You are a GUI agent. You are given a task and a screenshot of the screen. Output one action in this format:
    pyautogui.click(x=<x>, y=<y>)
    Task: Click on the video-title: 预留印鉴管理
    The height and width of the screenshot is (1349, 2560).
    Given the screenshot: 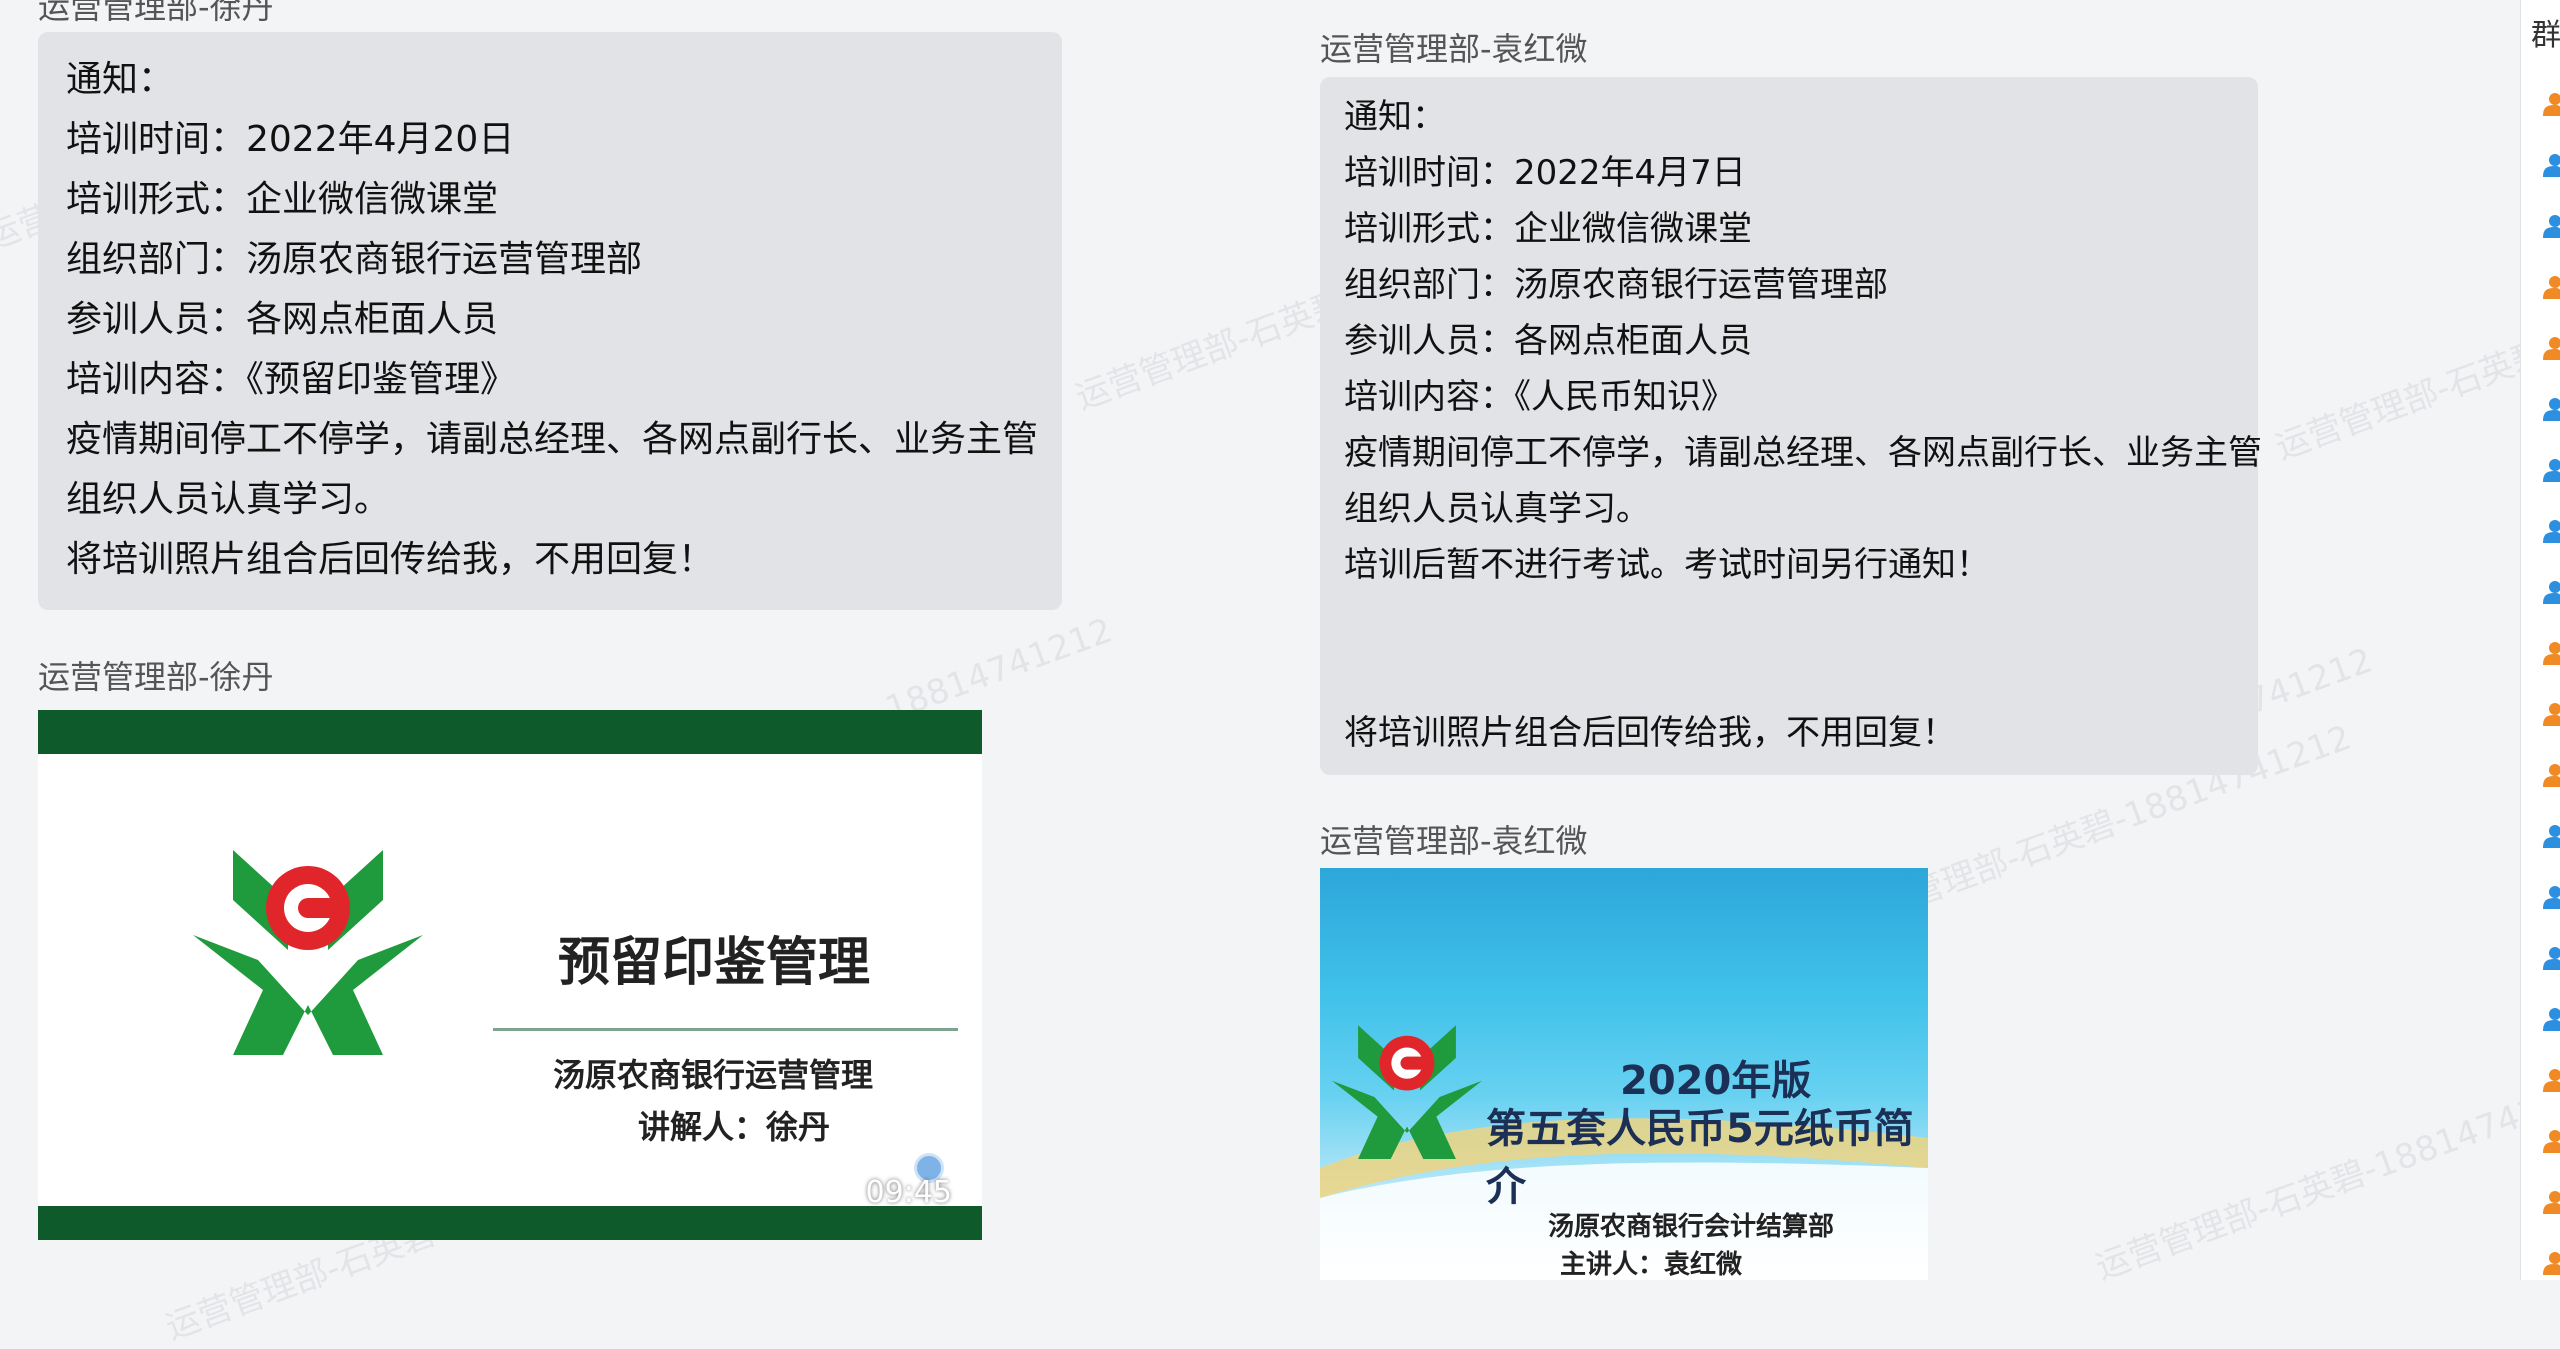 What is the action you would take?
    pyautogui.click(x=714, y=963)
    